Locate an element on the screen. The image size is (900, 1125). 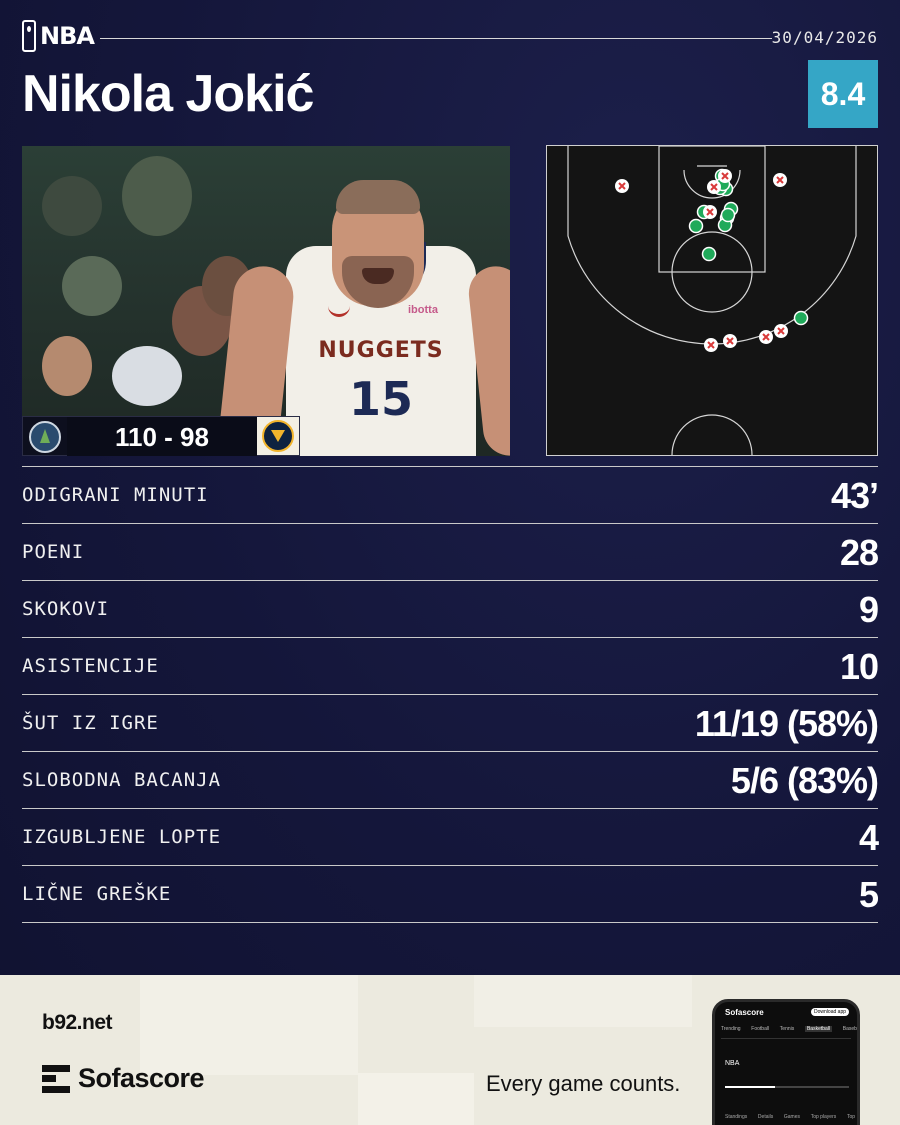
stat-label: ŠUT IZ IGRE is located at coordinates (90, 723).